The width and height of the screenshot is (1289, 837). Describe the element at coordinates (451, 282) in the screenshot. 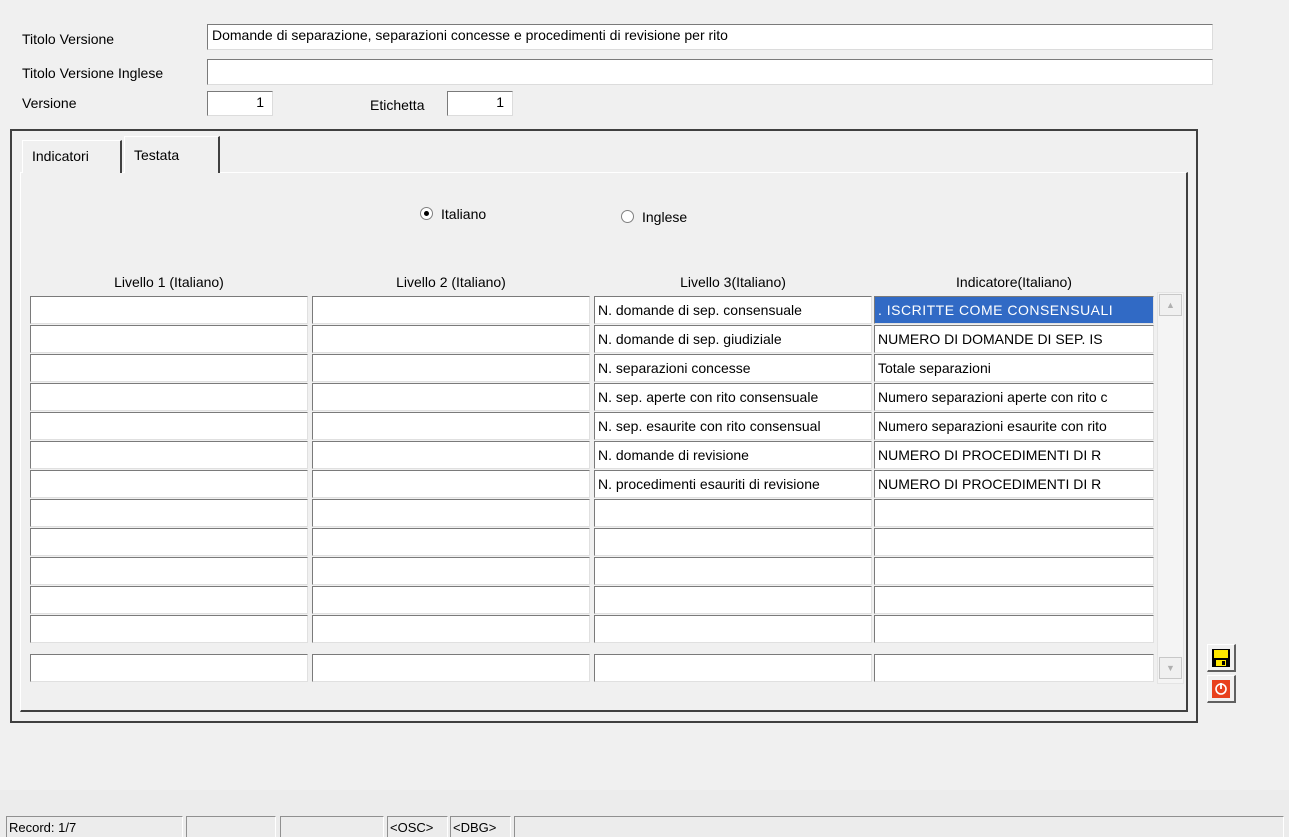

I see `column-header-livello2: Livello 2 (Italiano)` at that location.